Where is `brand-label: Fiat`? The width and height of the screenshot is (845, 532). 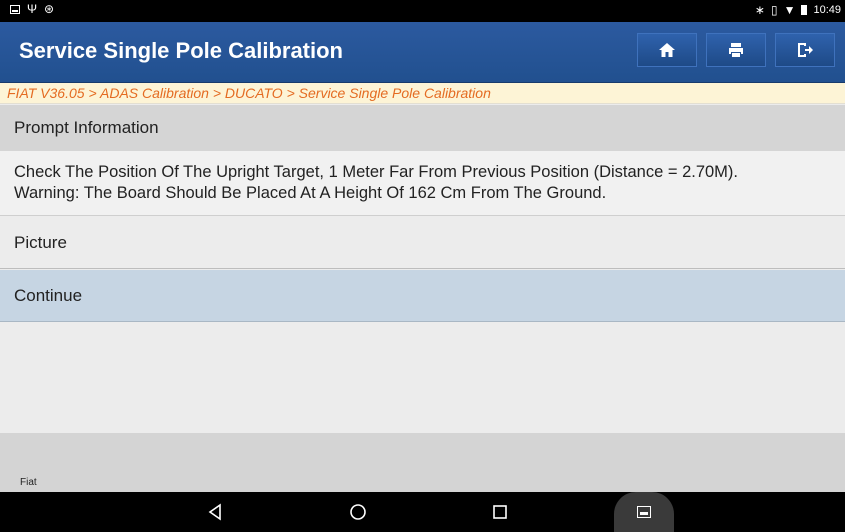
brand-label: Fiat is located at coordinates (28, 482).